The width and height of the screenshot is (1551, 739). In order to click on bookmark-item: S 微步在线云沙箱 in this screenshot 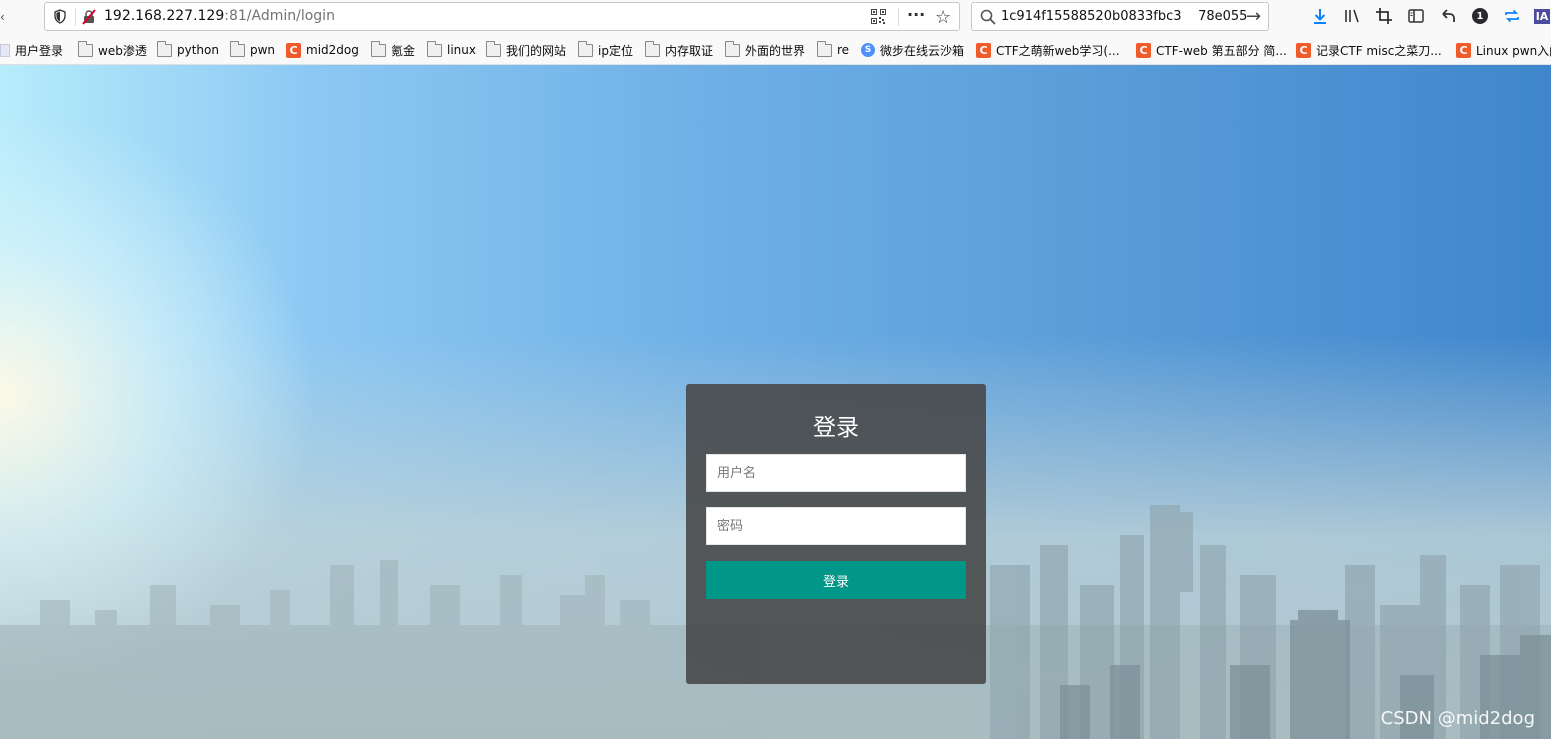, I will do `click(912, 50)`.